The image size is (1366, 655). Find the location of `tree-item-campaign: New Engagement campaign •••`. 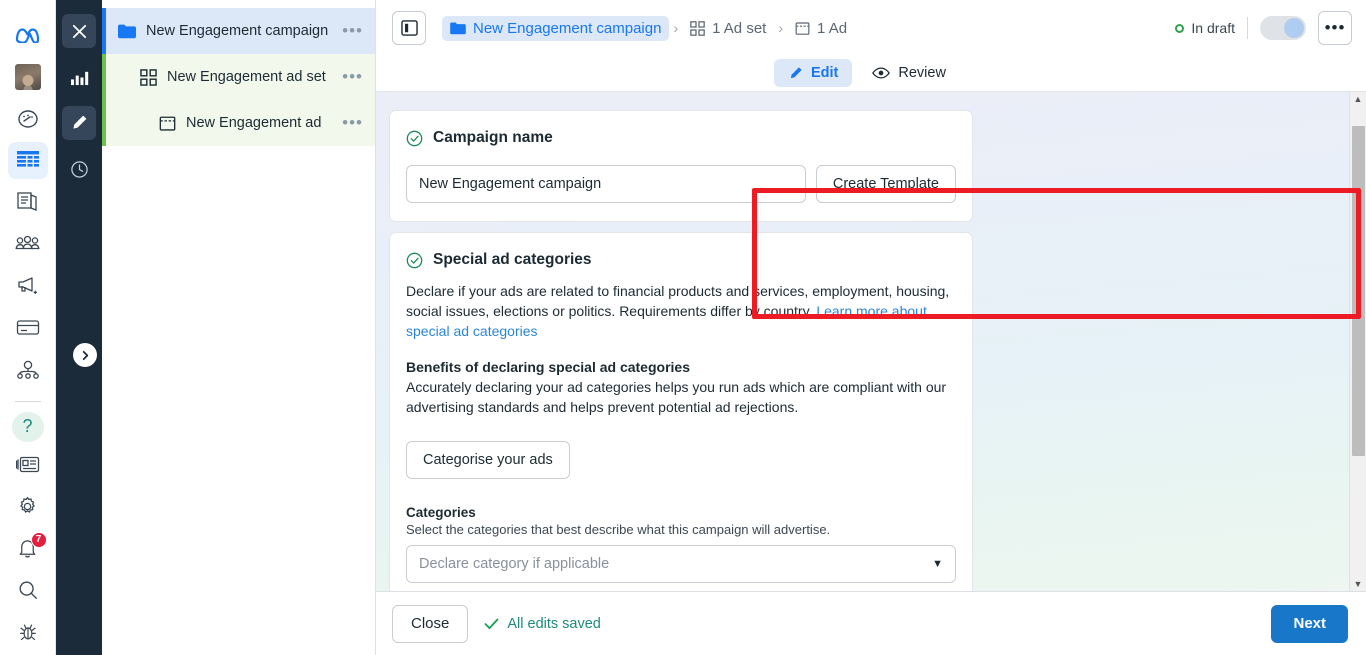

tree-item-campaign: New Engagement campaign ••• is located at coordinates (238, 31).